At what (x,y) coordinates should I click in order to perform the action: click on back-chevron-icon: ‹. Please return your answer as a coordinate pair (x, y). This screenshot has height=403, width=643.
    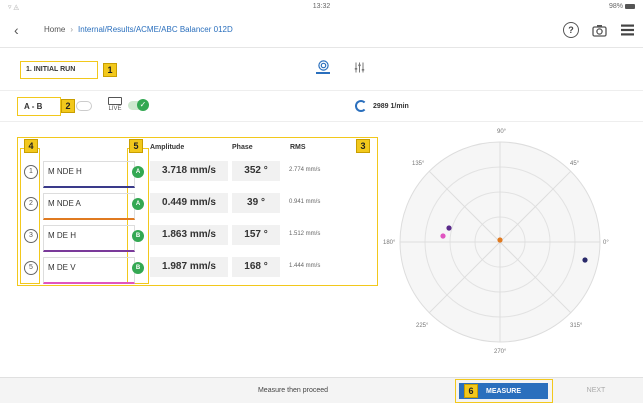
    Looking at the image, I should click on (16, 30).